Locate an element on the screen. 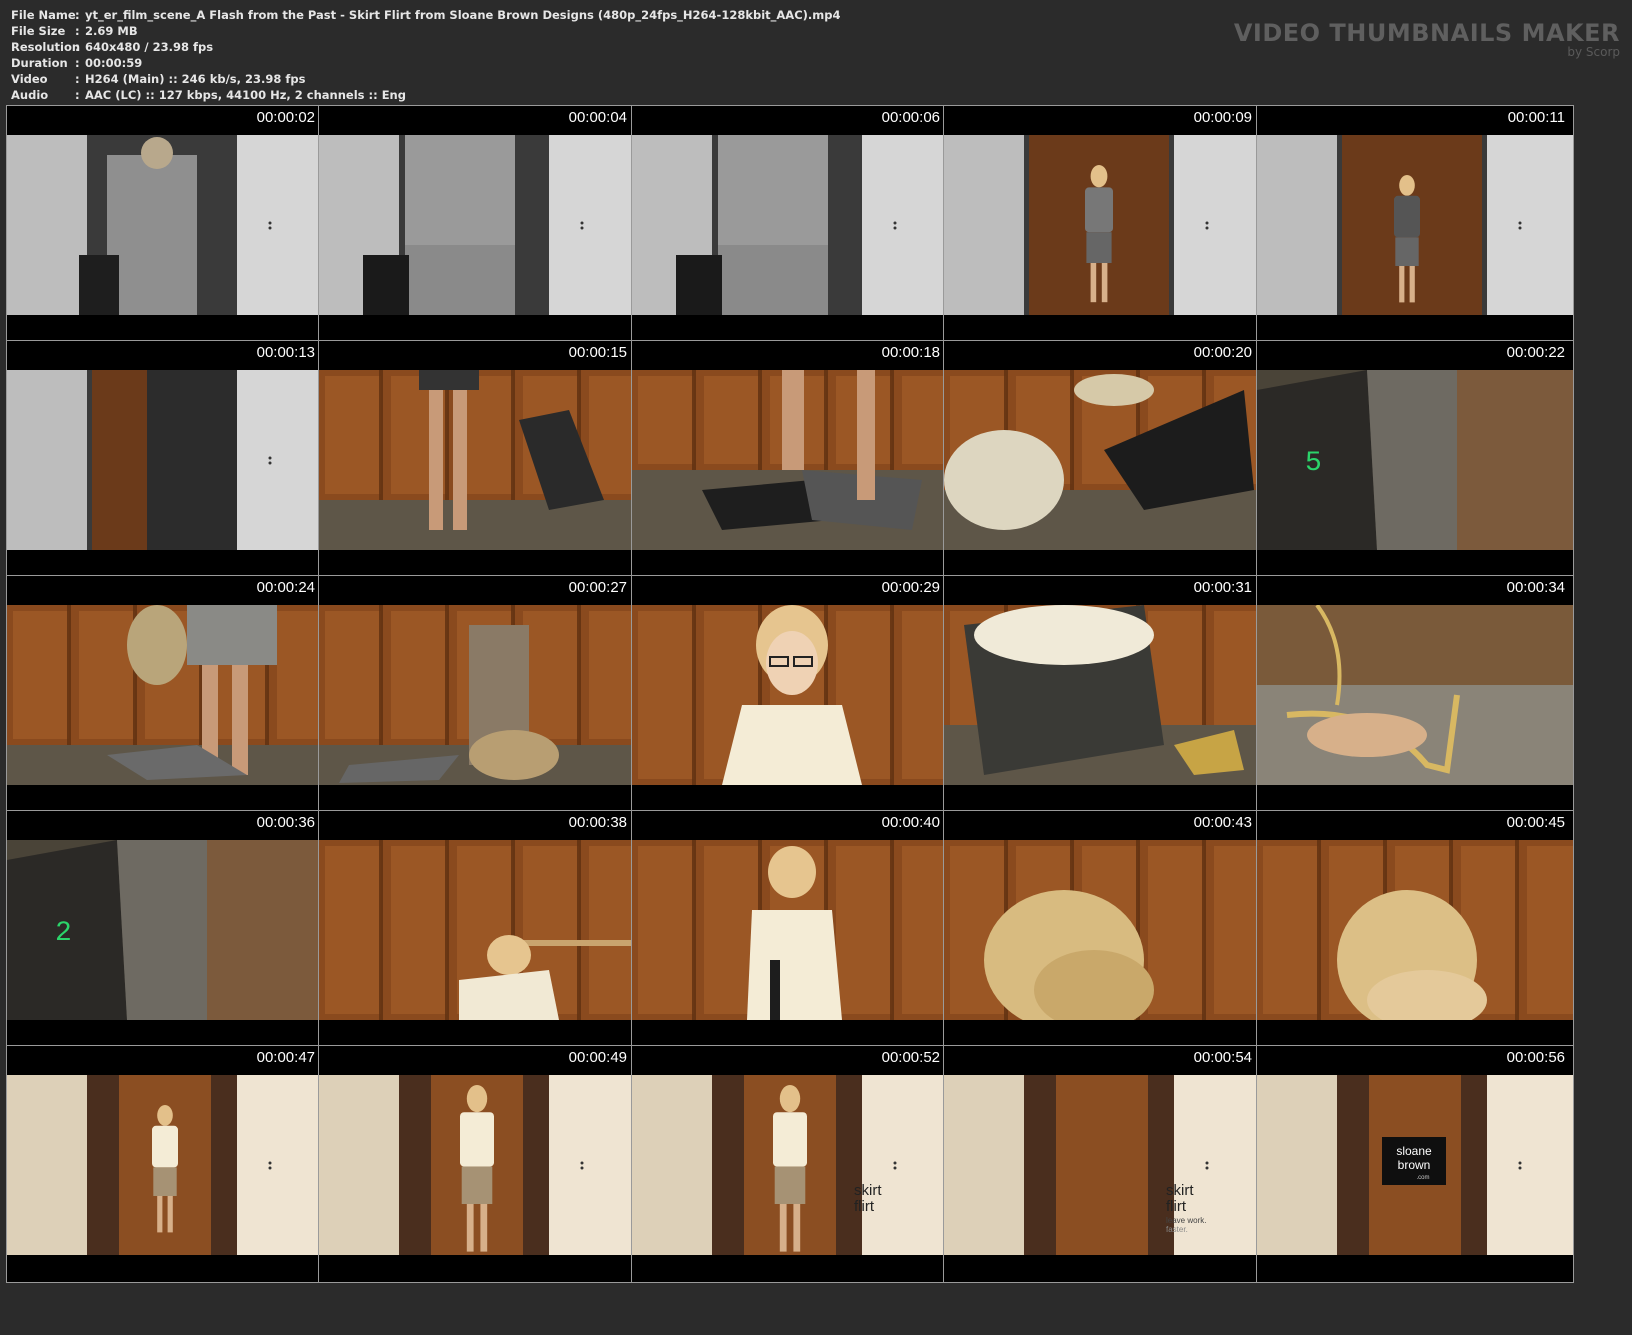  timestamp-label: 00:00:56 is located at coordinates (1535, 1057).